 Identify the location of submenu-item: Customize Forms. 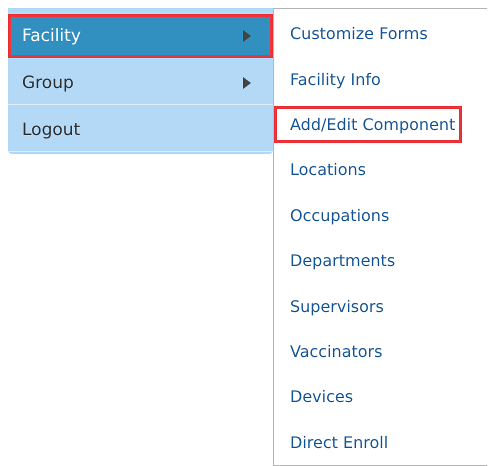
(354, 33).